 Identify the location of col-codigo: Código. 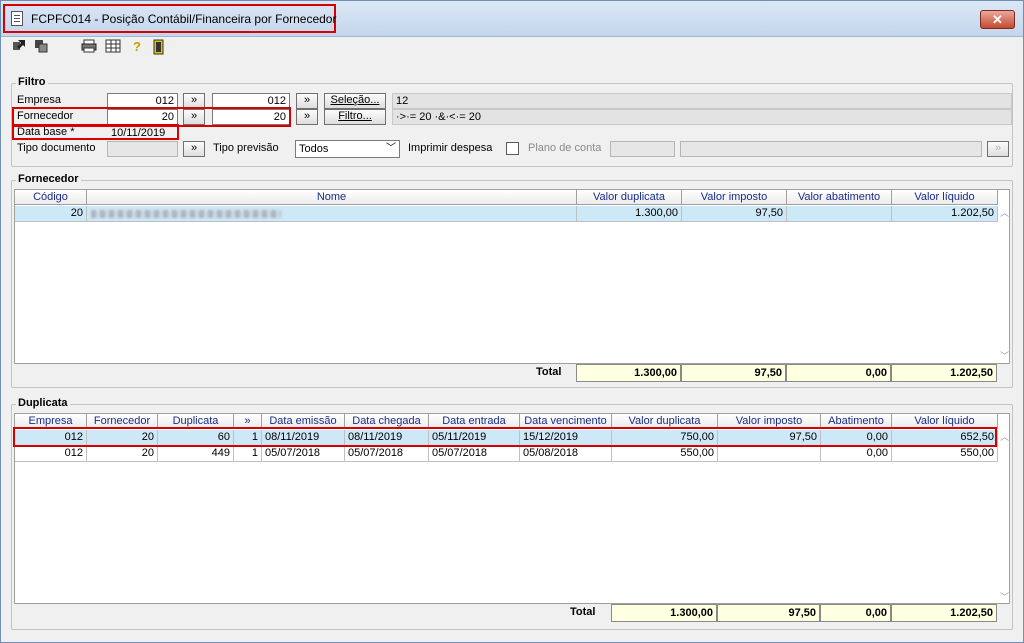
(51, 197).